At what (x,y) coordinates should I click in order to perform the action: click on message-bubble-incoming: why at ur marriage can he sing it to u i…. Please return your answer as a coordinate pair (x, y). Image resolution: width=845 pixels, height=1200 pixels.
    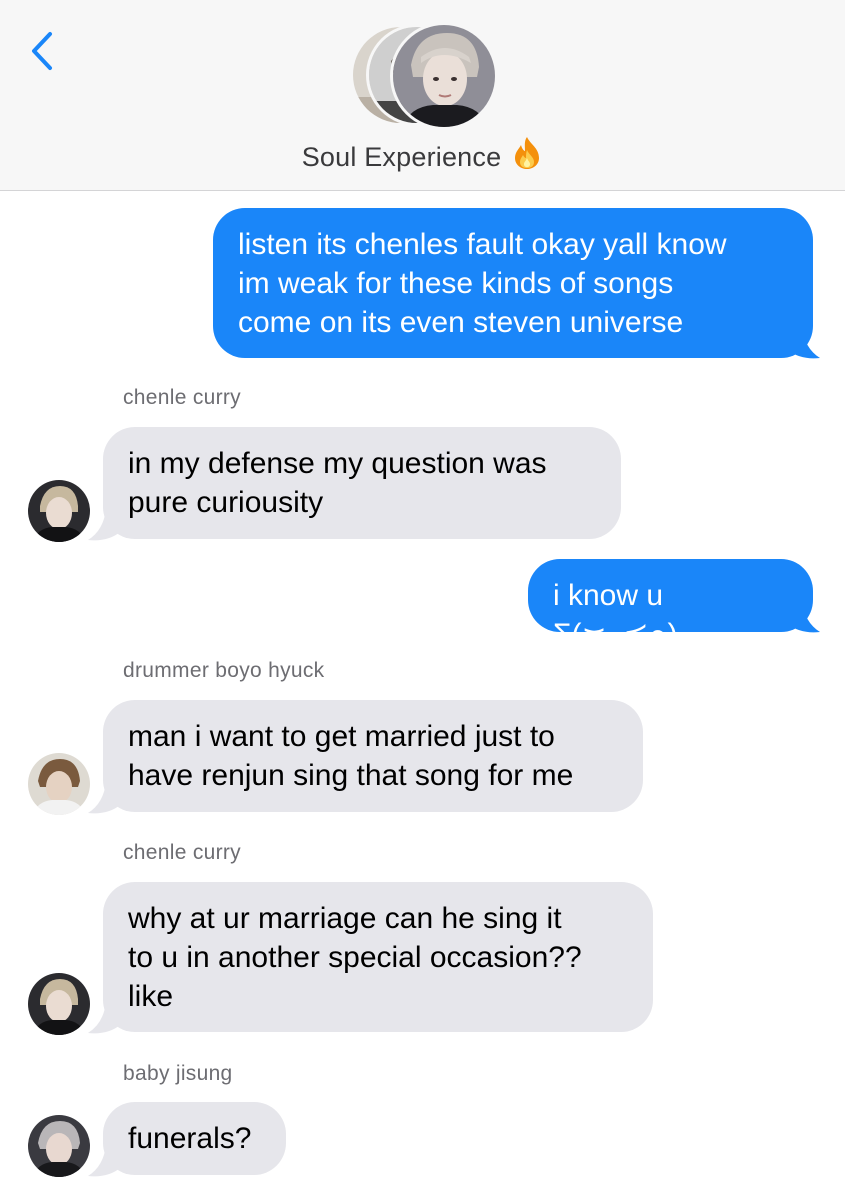
    Looking at the image, I should click on (378, 957).